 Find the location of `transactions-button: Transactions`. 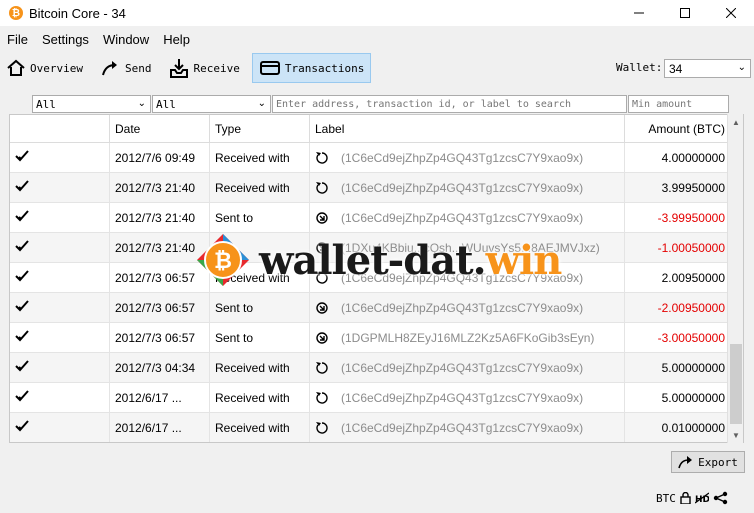

transactions-button: Transactions is located at coordinates (311, 68).